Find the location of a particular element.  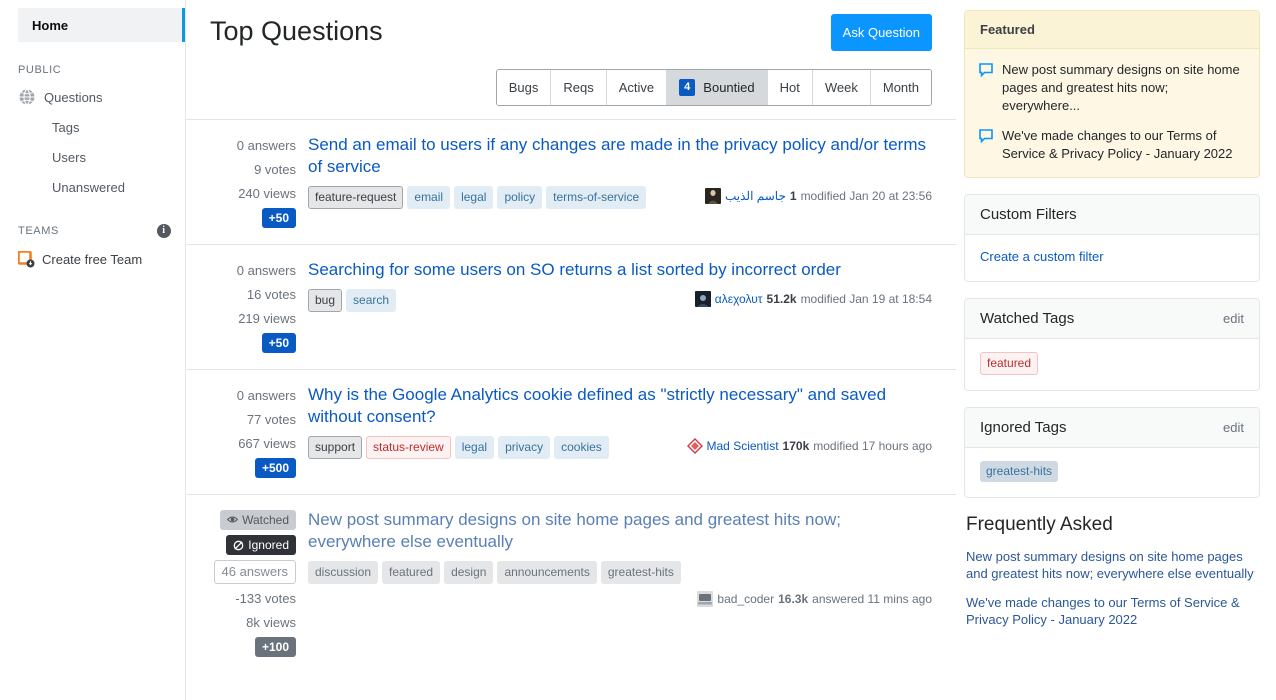

ignored-tags-card: Ignored Tags edit greatest-hits is located at coordinates (1112, 452).